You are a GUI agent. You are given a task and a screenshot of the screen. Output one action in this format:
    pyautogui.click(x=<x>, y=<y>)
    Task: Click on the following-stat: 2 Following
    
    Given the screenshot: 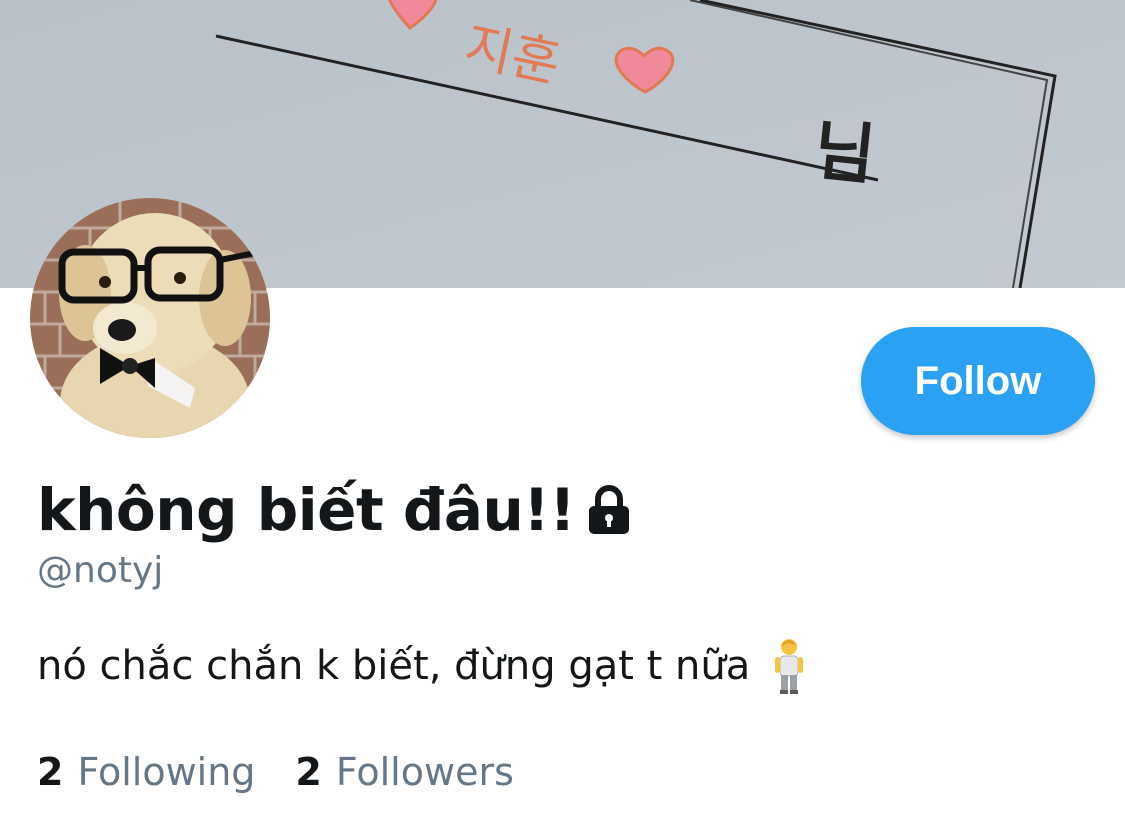 What is the action you would take?
    pyautogui.click(x=146, y=772)
    